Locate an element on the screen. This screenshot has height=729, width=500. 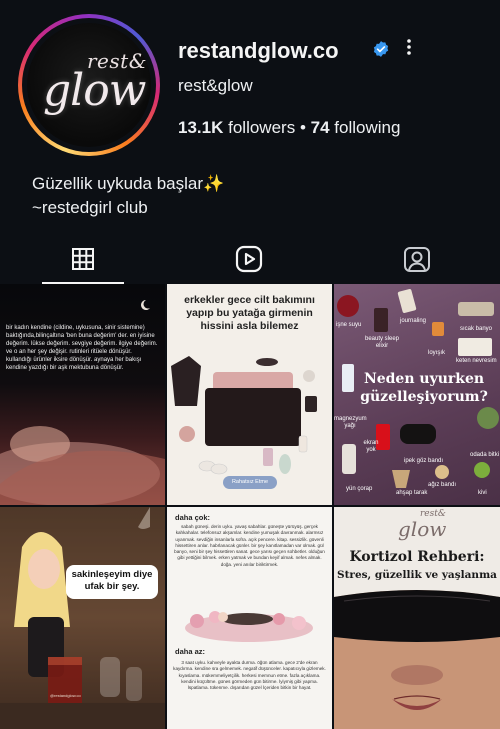
post-5-heading-less: daha az: is located at coordinates (190, 651).